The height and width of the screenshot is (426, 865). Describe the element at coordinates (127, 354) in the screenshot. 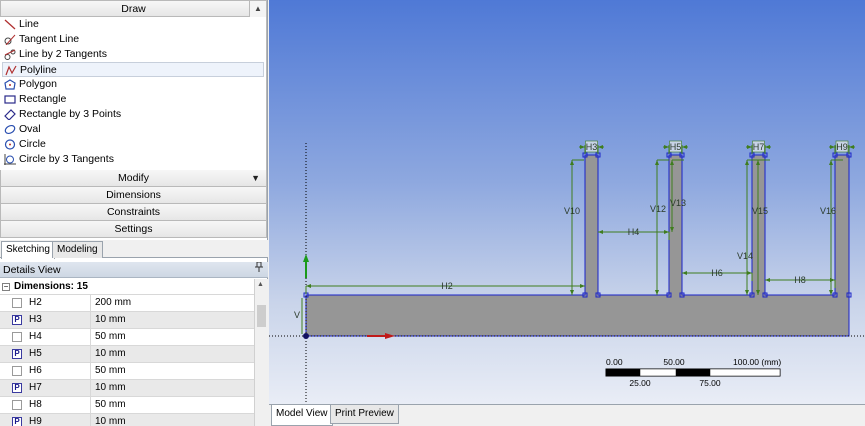

I see `property-row: P H5 10 mm` at that location.